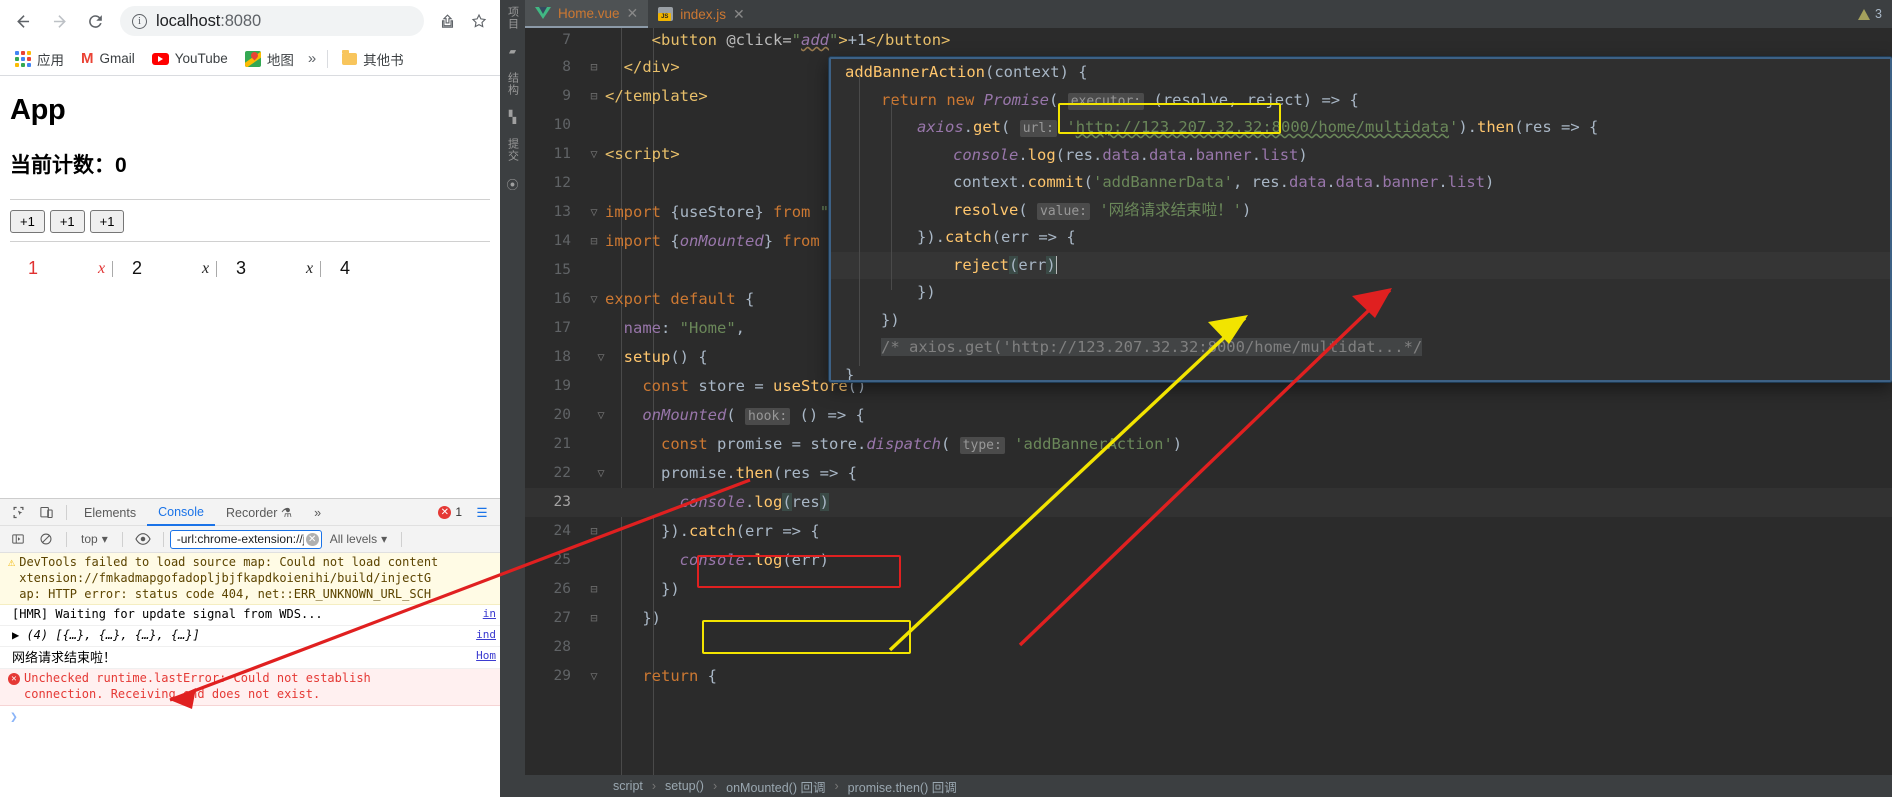  What do you see at coordinates (512, 184) in the screenshot?
I see `commit-icon: ⦿` at bounding box center [512, 184].